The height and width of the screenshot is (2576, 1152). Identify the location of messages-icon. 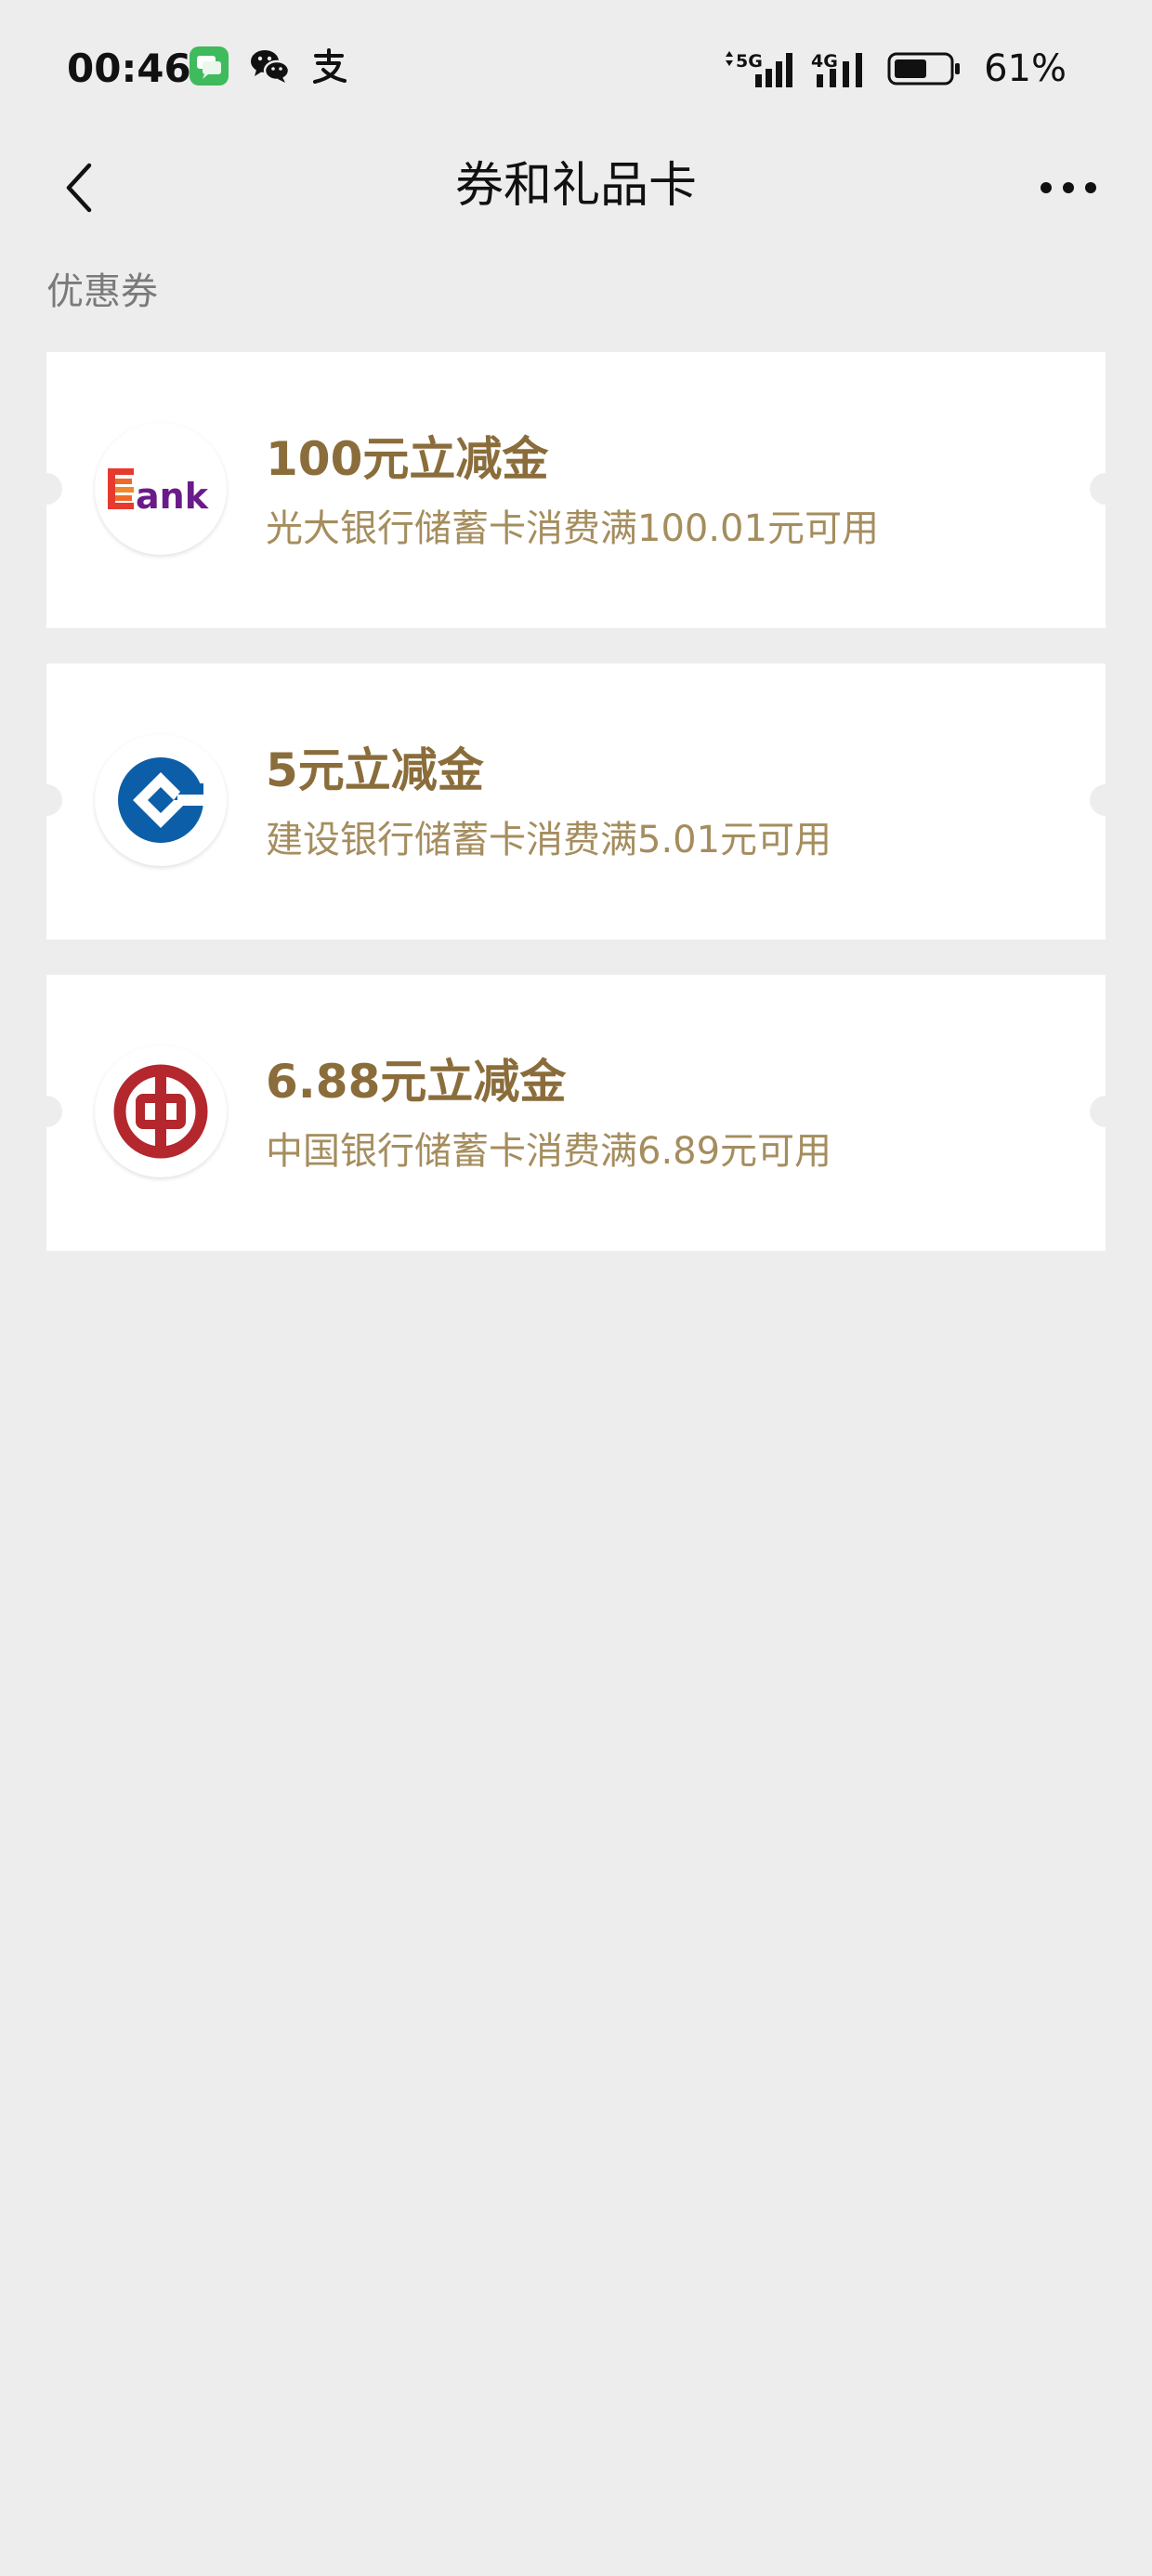
(209, 65).